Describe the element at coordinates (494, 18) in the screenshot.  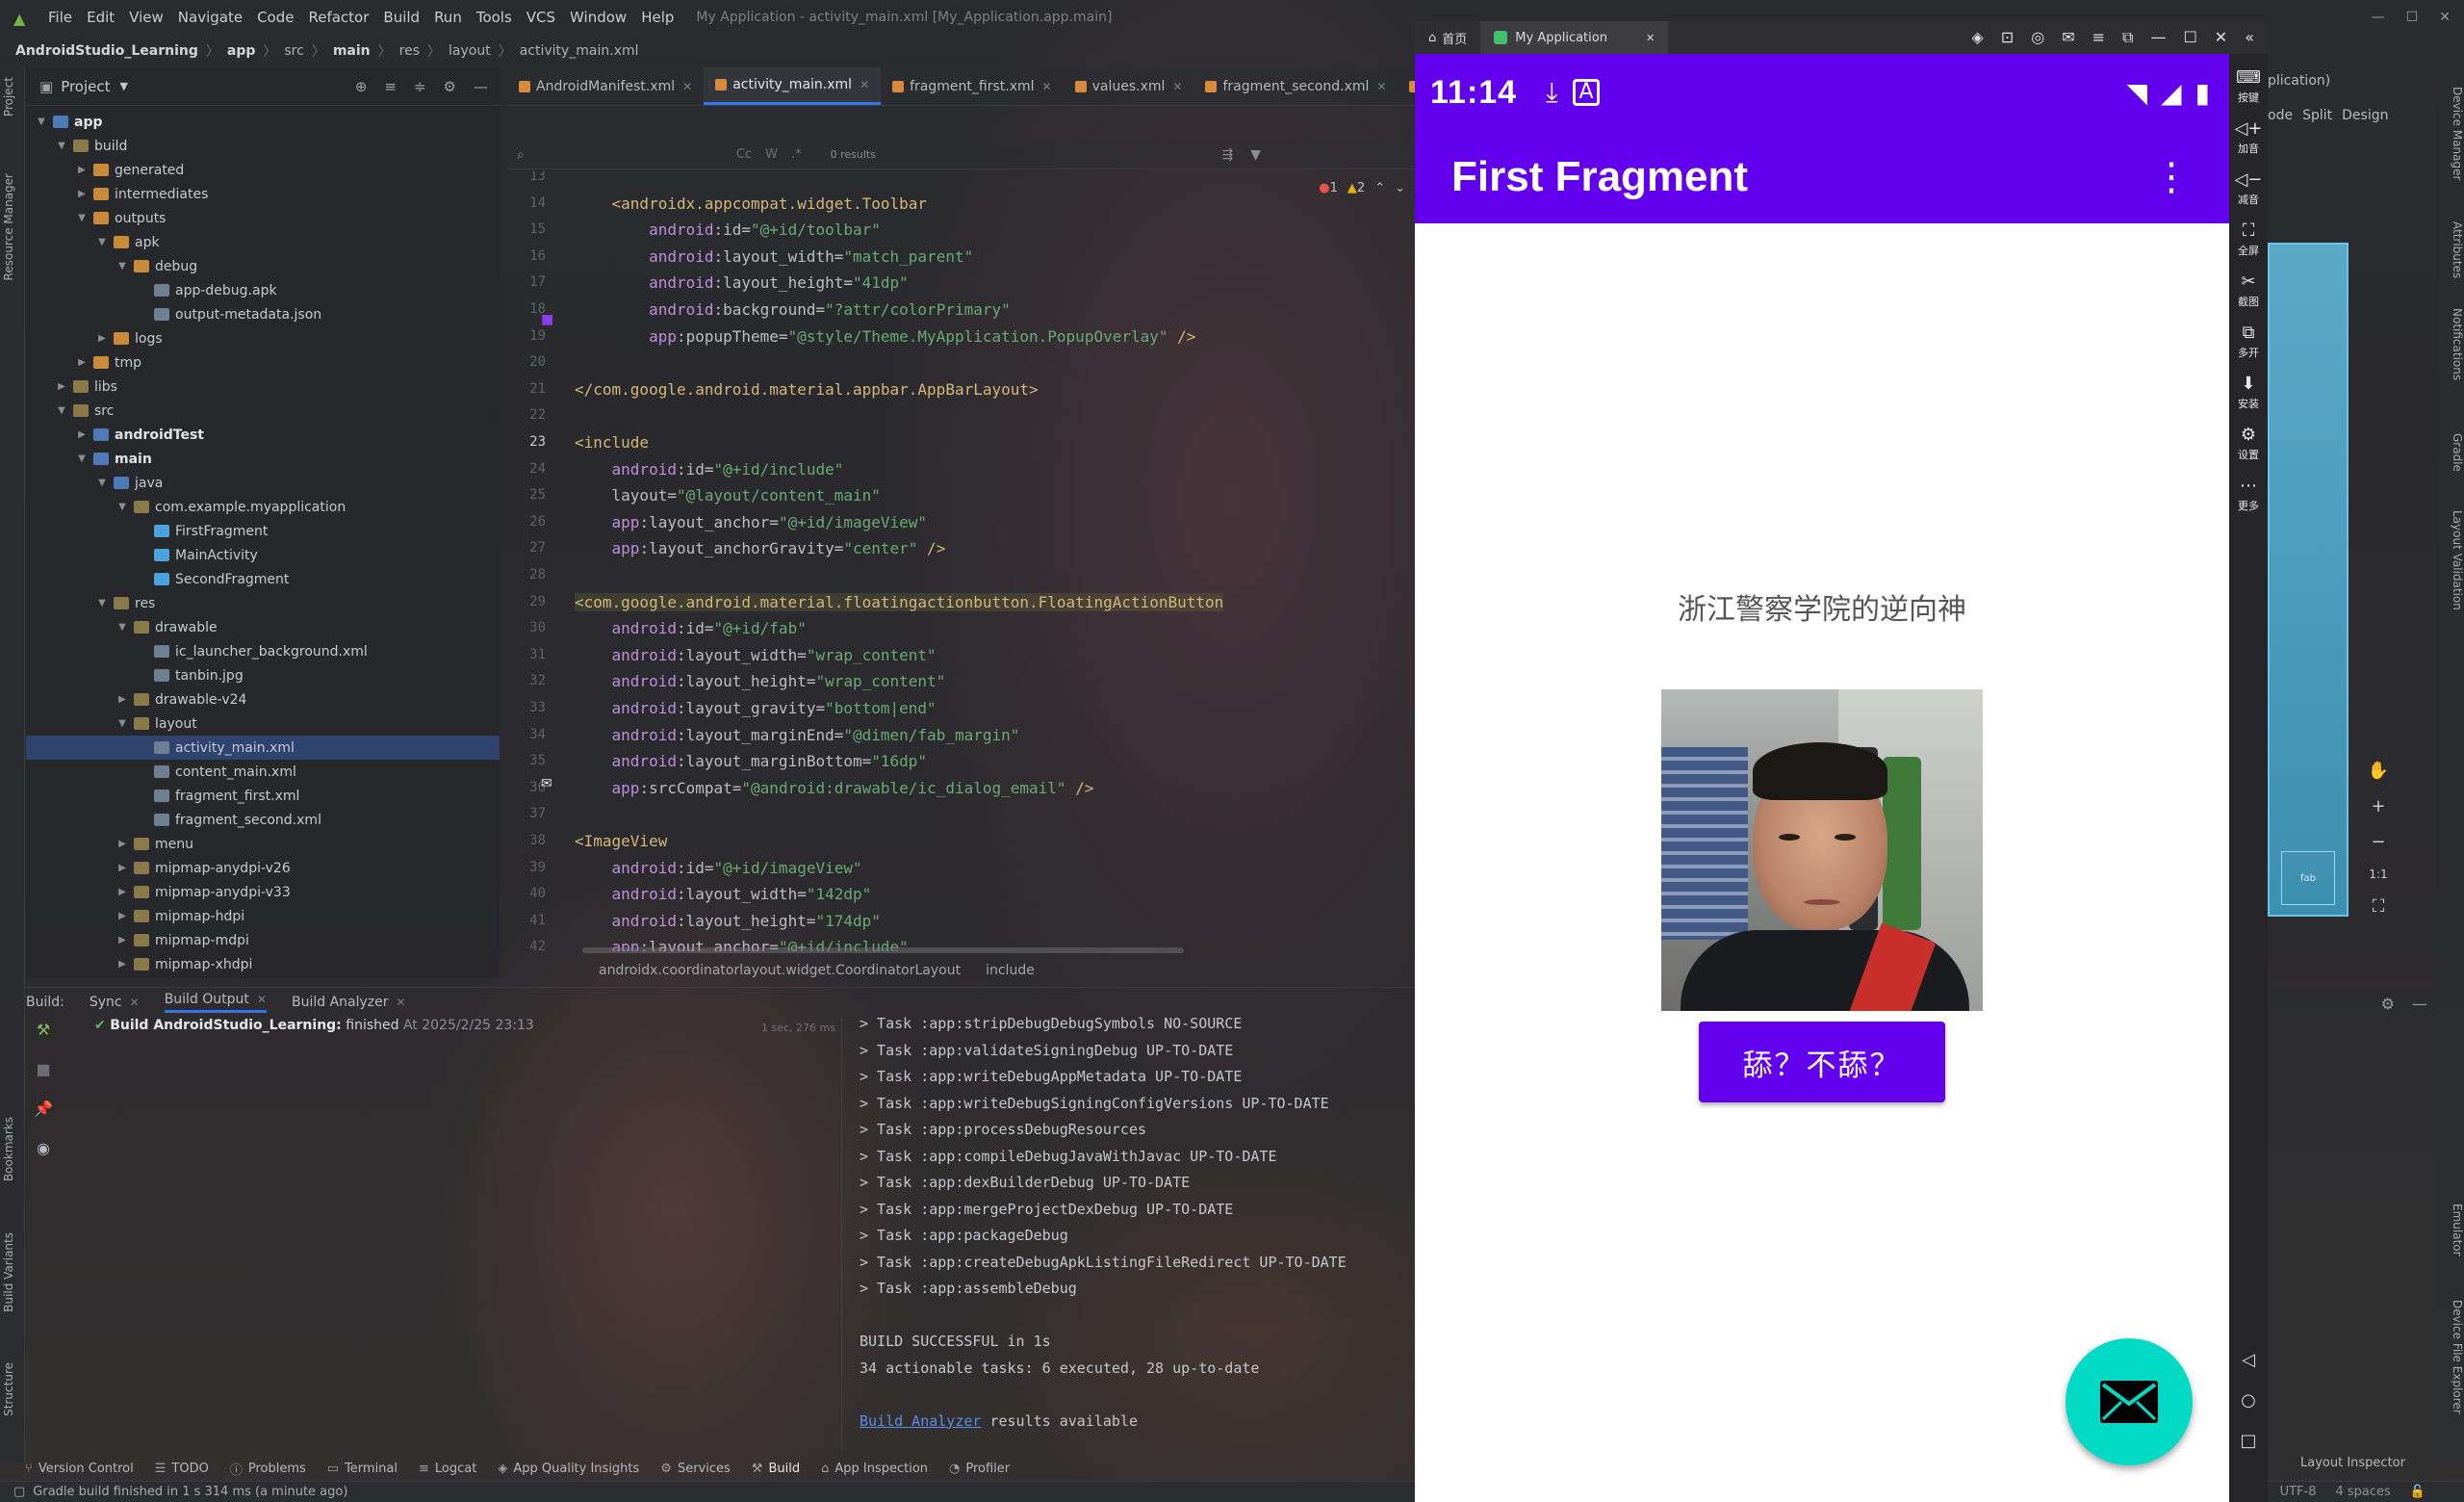
I see `menu-item-tools: Tools` at that location.